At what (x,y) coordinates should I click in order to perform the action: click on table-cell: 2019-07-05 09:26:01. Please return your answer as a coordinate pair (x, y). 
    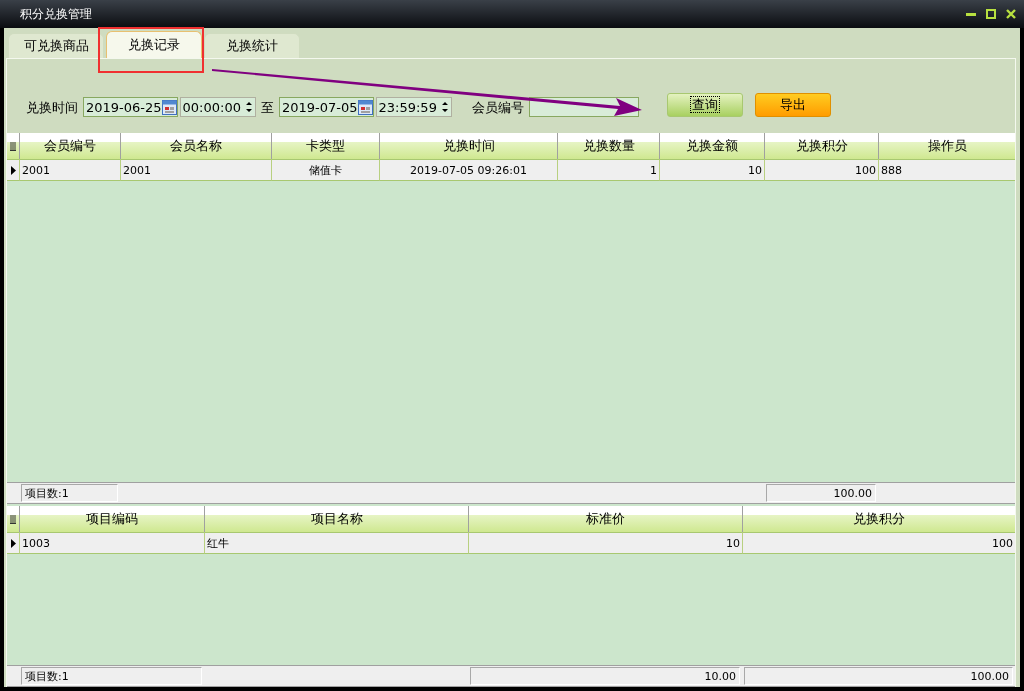
    Looking at the image, I should click on (468, 170).